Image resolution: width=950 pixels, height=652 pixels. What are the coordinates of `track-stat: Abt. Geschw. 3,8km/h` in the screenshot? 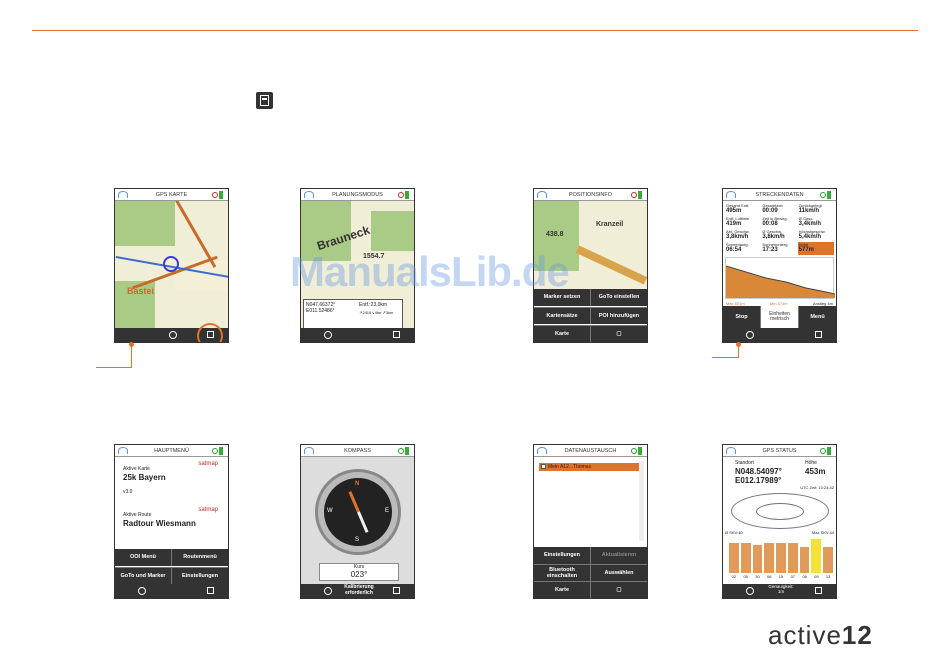 It's located at (743, 235).